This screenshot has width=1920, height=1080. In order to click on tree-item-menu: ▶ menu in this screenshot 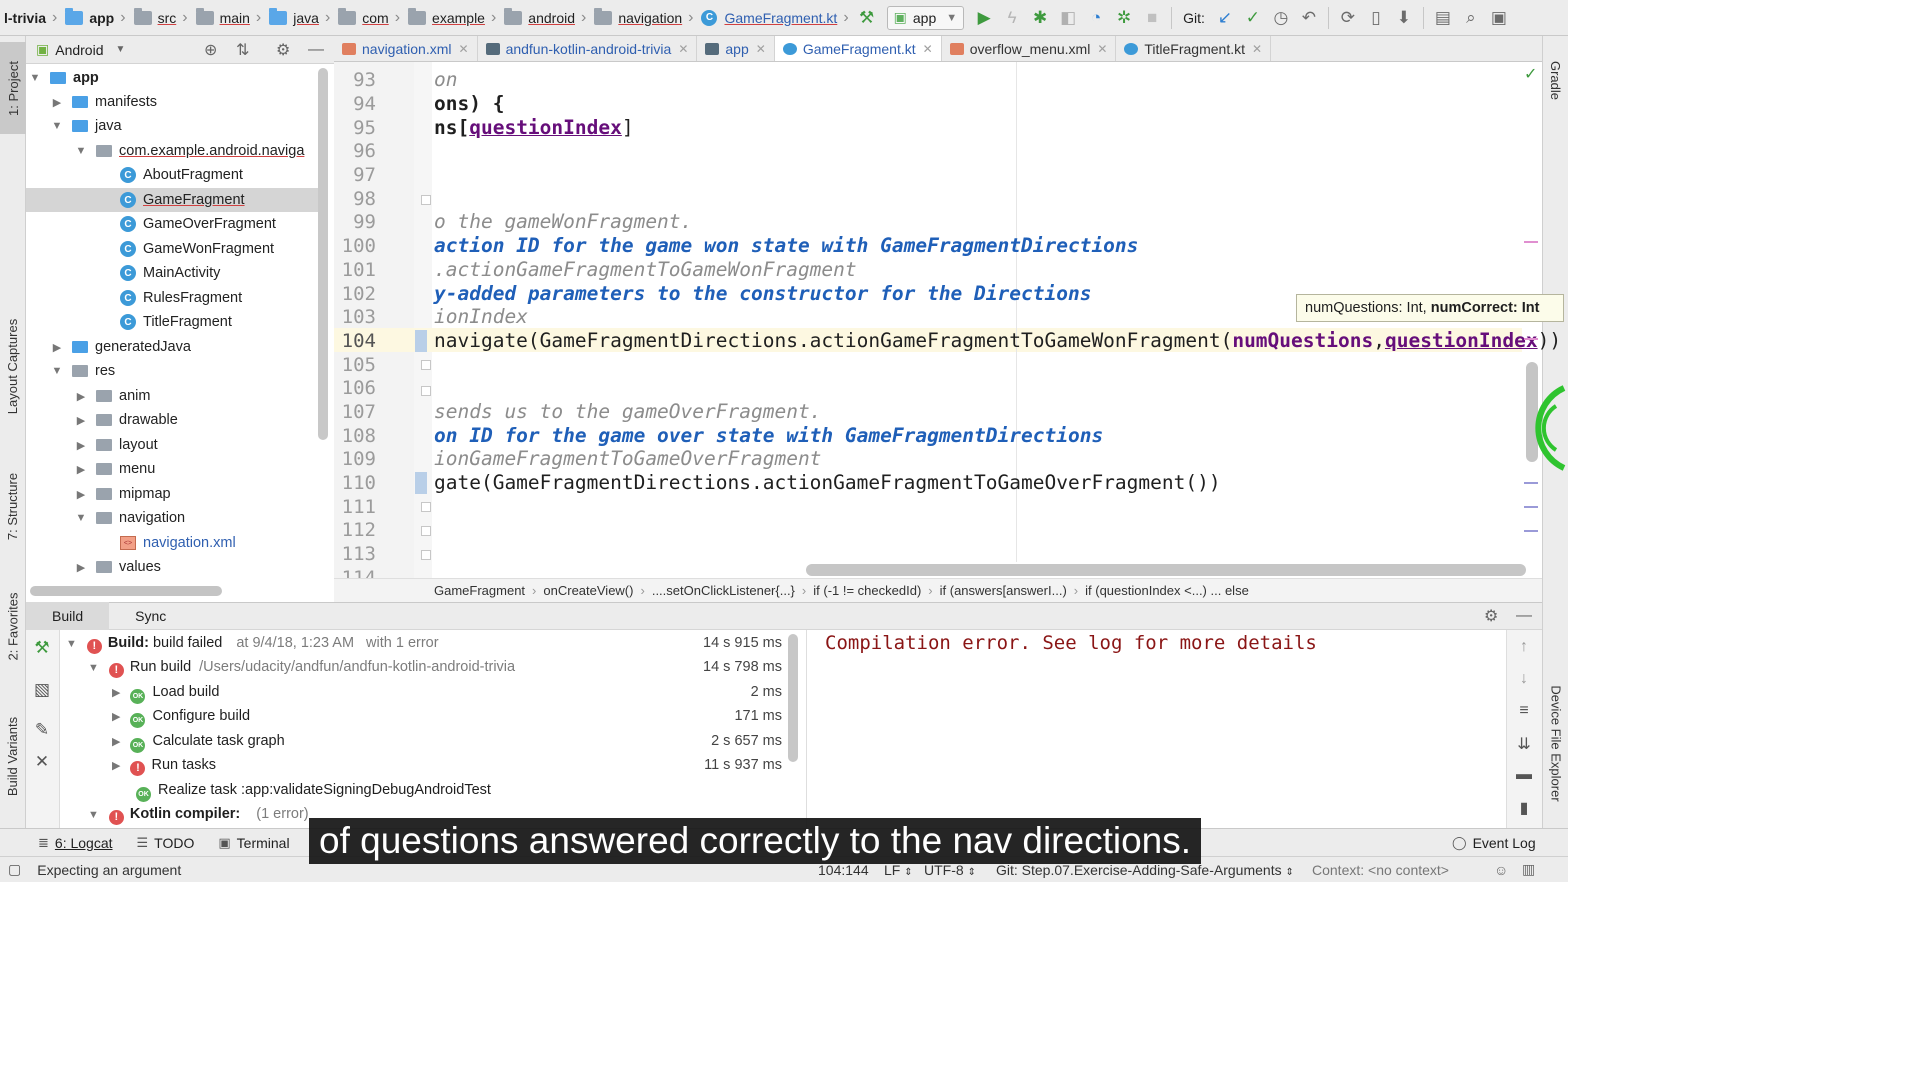, I will do `click(172, 469)`.